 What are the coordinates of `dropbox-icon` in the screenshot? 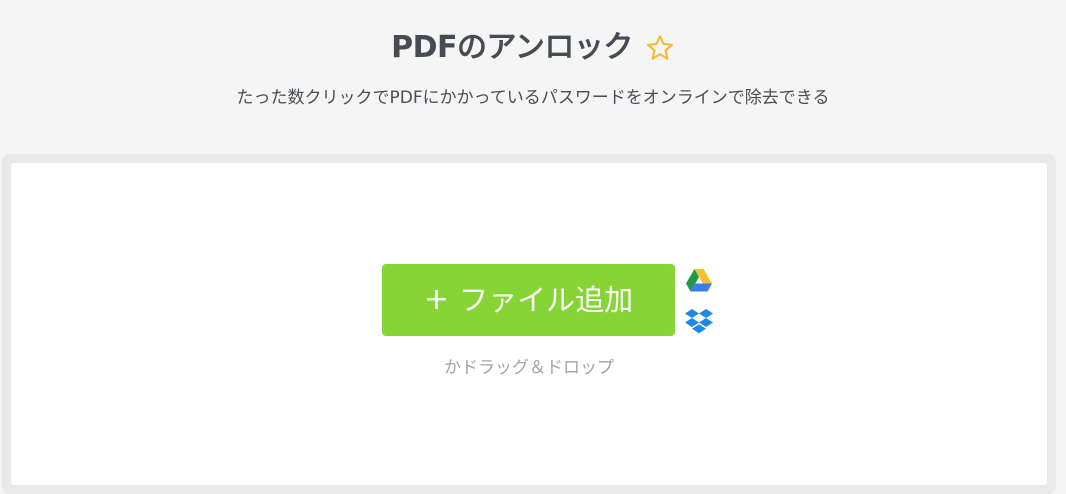 It's located at (699, 322).